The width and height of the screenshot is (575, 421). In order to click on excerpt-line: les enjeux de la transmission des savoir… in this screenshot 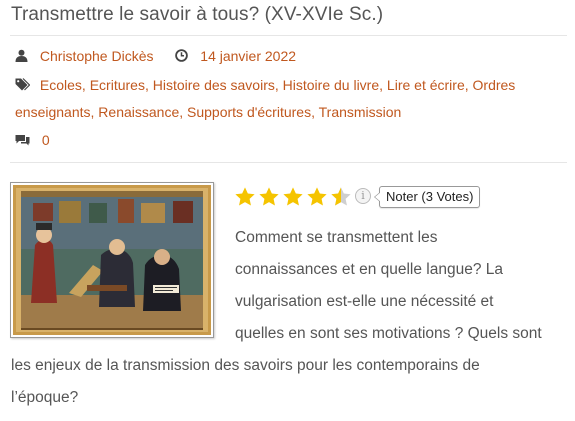, I will do `click(245, 365)`.